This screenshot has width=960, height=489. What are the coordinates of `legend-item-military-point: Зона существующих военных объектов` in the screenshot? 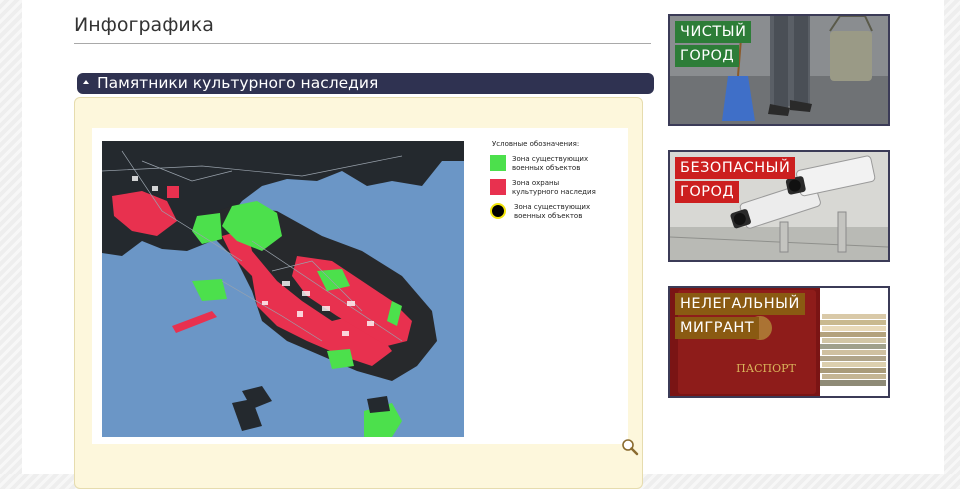 It's located at (557, 211).